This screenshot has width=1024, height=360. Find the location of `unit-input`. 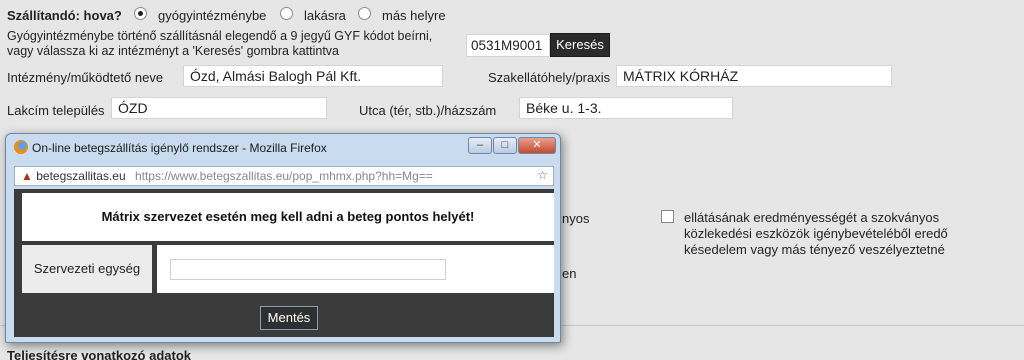

unit-input is located at coordinates (308, 269).